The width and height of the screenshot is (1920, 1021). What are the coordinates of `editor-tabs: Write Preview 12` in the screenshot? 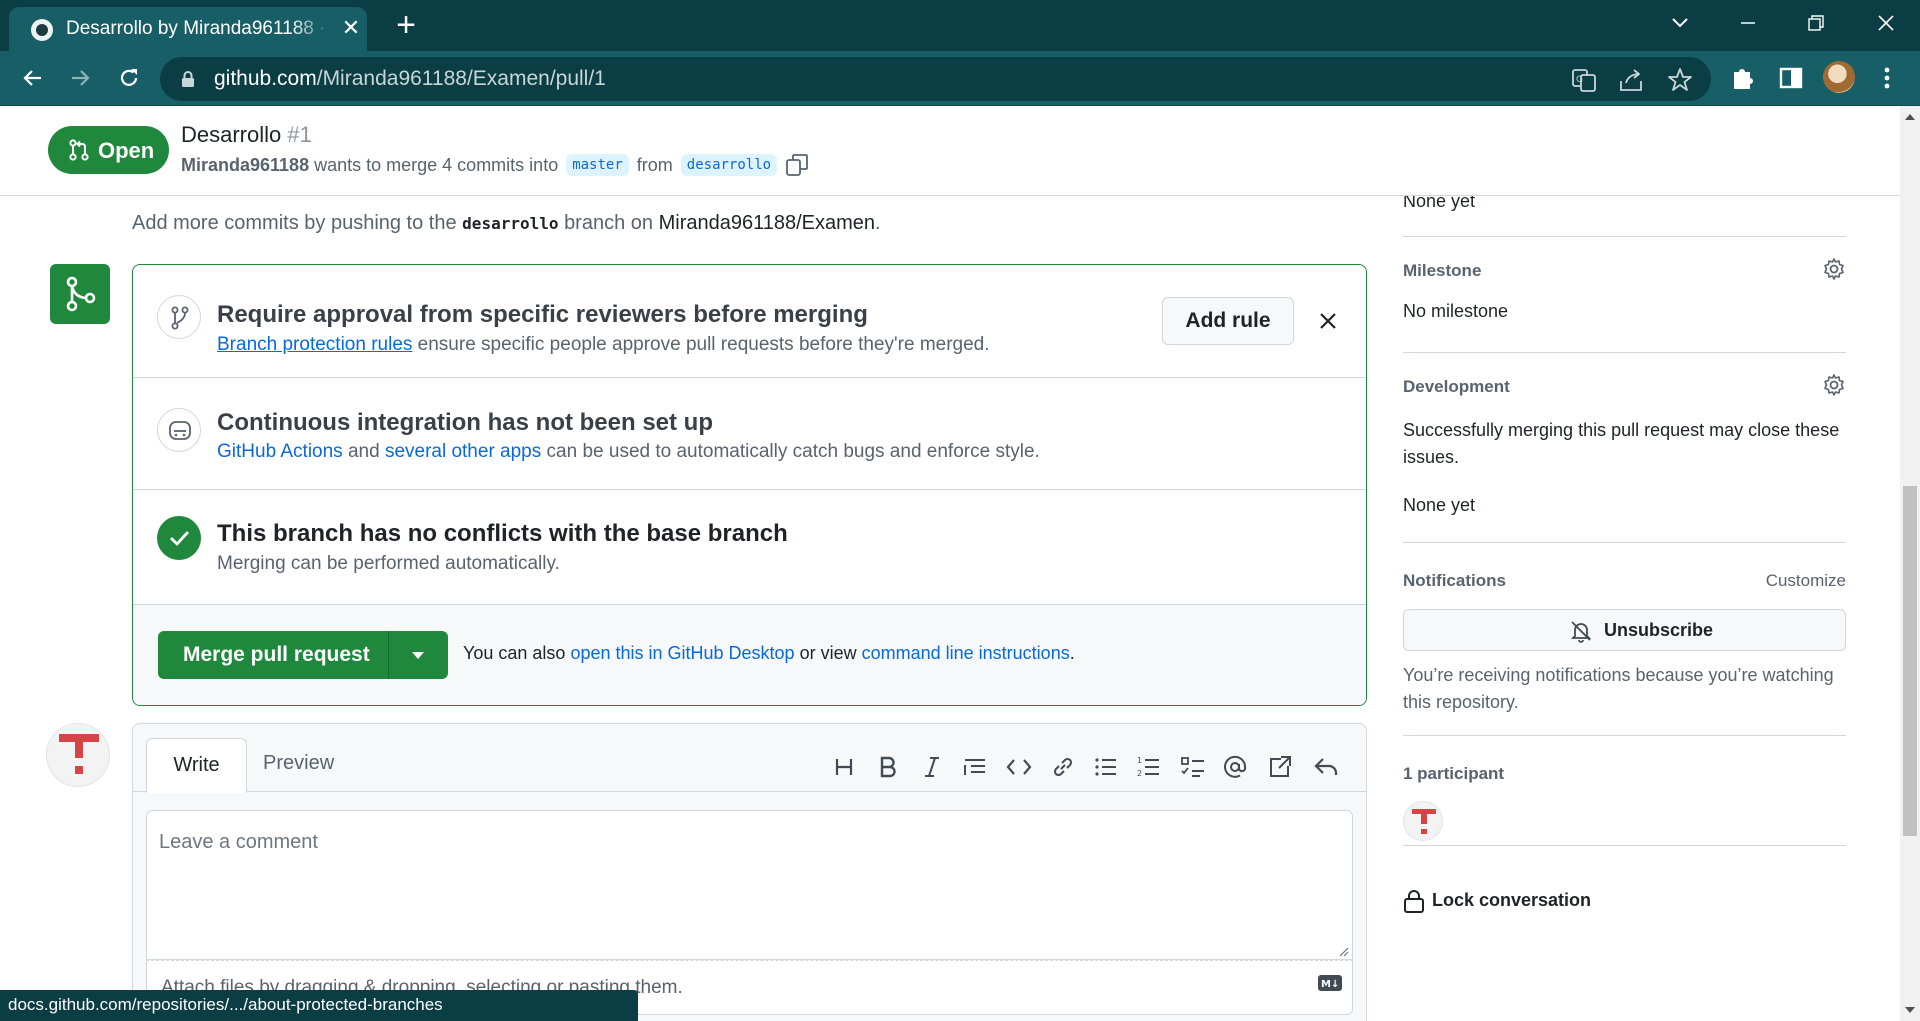 It's located at (749, 758).